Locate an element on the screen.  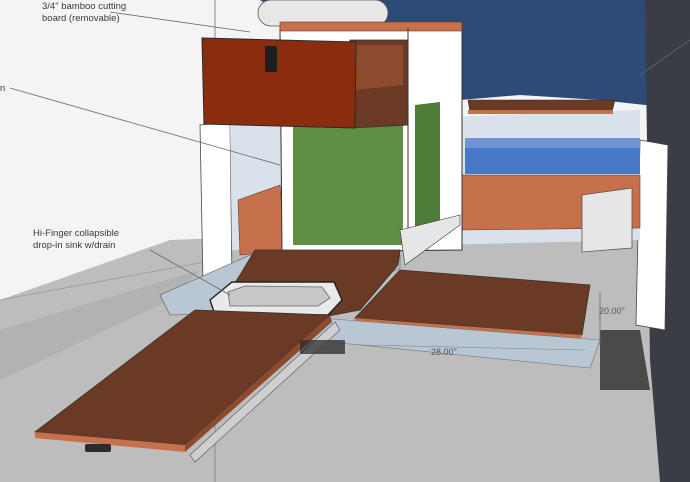
drawer-front is located at coordinates (279, 83).